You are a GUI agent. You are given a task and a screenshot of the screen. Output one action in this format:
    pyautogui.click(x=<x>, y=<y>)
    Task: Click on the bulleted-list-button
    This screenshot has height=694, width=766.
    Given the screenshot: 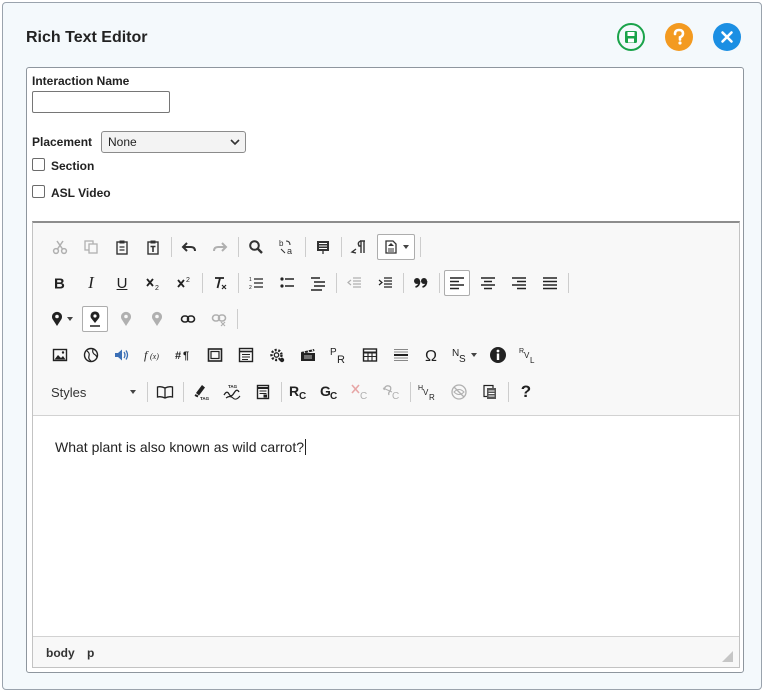 What is the action you would take?
    pyautogui.click(x=287, y=283)
    